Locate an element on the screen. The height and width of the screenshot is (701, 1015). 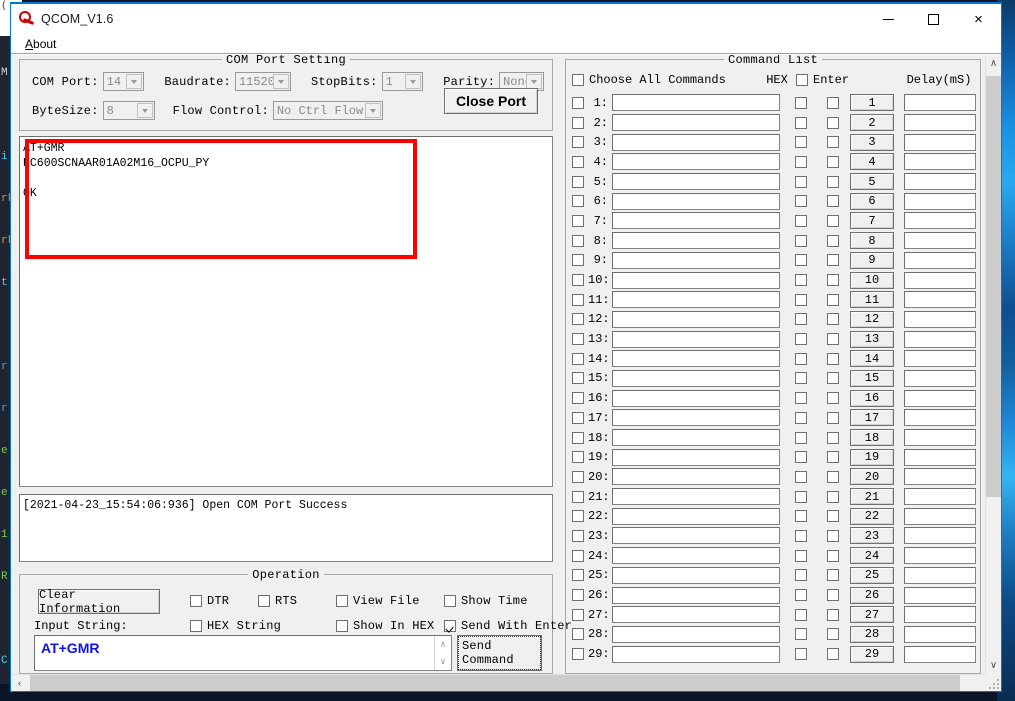
vertical-scroll-thumb is located at coordinates (993, 287).